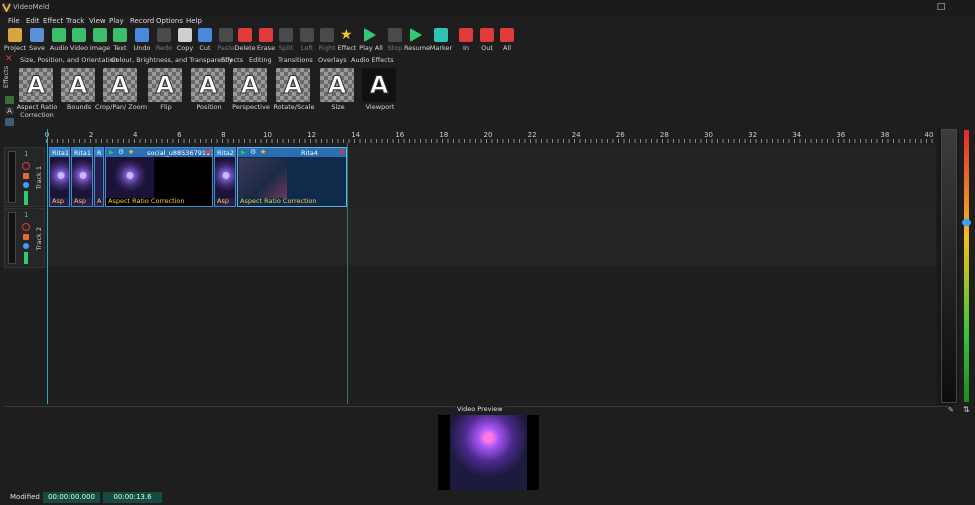 This screenshot has height=505, width=975. What do you see at coordinates (263, 178) in the screenshot?
I see `clip-thumbnail` at bounding box center [263, 178].